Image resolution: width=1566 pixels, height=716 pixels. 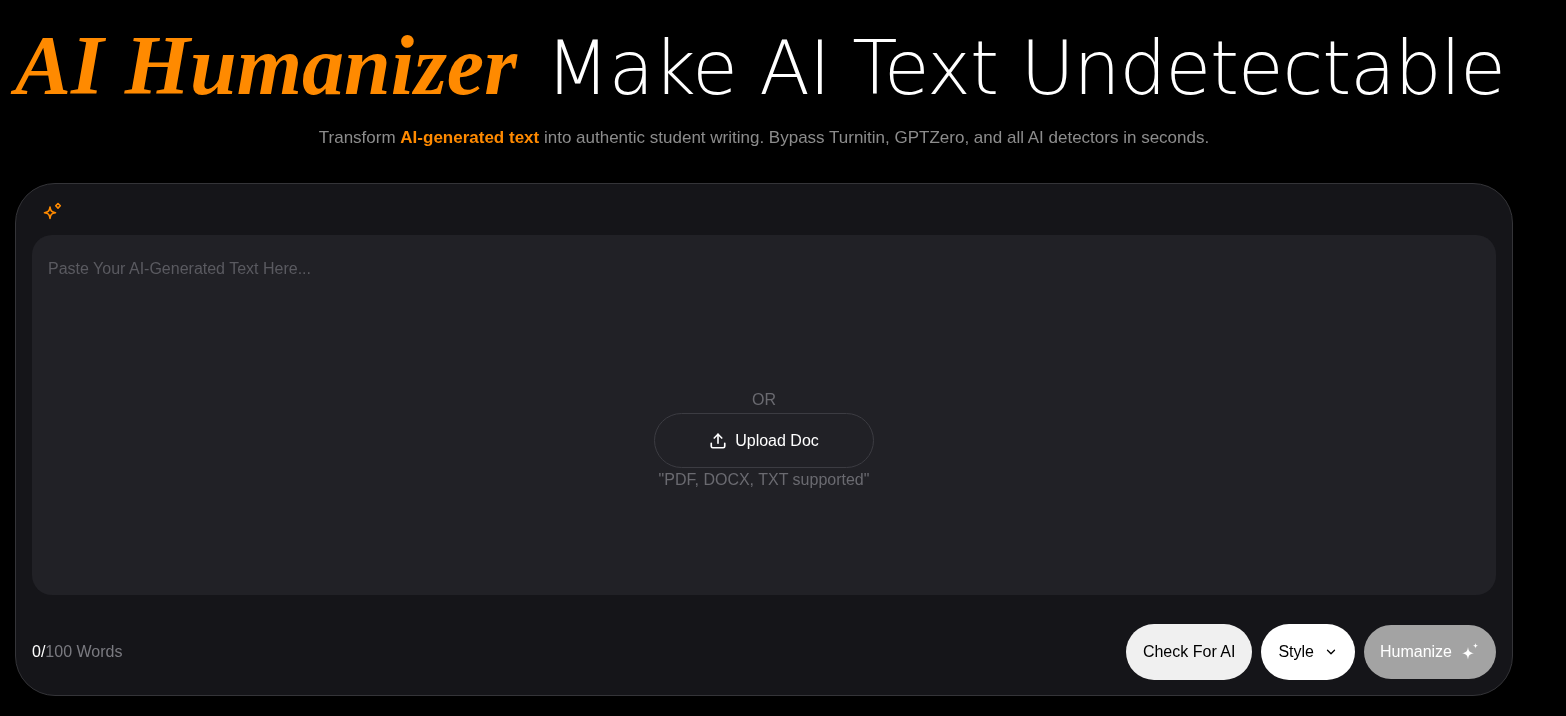 What do you see at coordinates (718, 440) in the screenshot?
I see `upload-icon` at bounding box center [718, 440].